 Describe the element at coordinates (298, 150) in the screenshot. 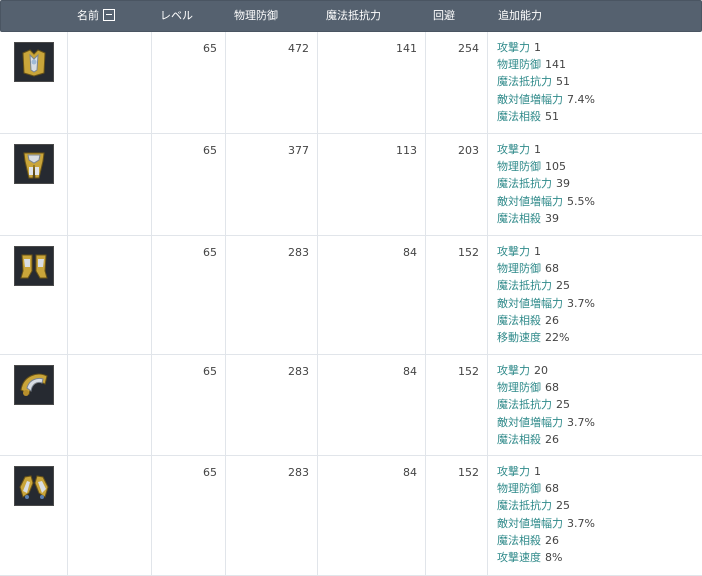

I see `phys-def-value: 377` at that location.